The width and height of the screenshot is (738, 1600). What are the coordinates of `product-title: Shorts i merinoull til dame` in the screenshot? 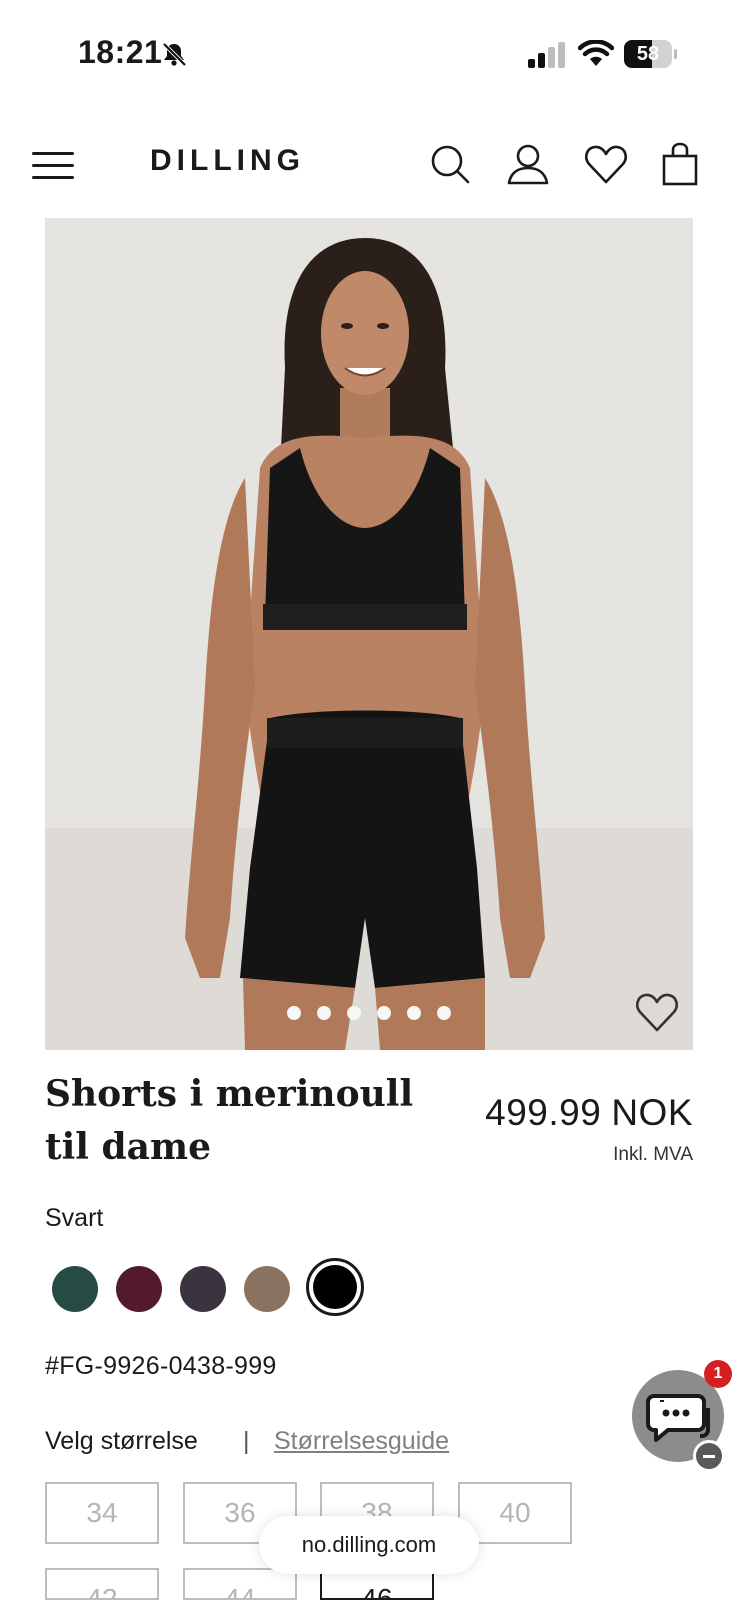 It's located at (229, 1120).